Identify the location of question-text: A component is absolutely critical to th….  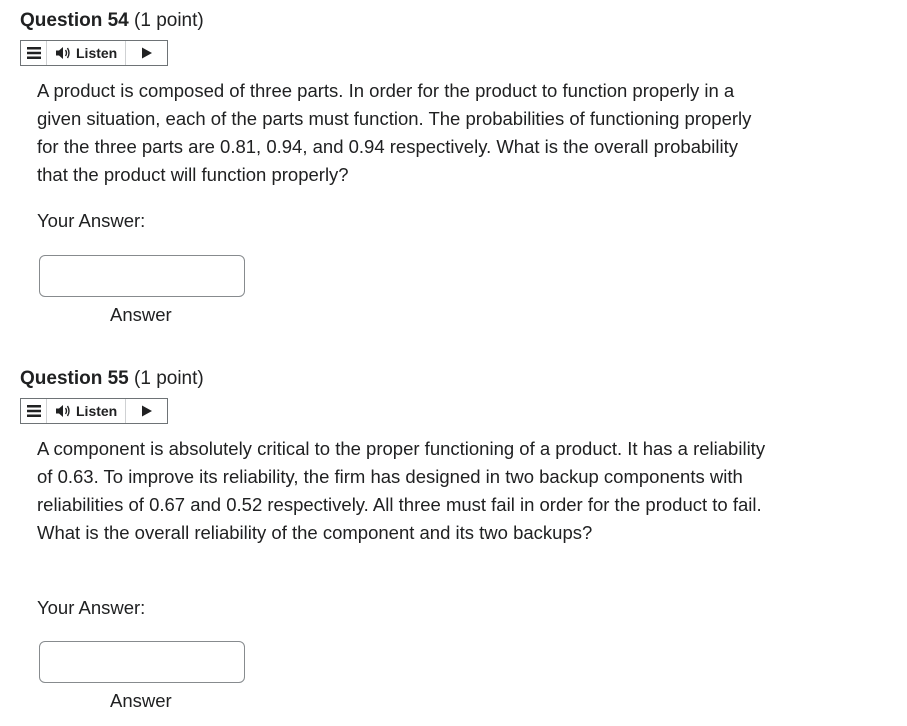
(401, 490).